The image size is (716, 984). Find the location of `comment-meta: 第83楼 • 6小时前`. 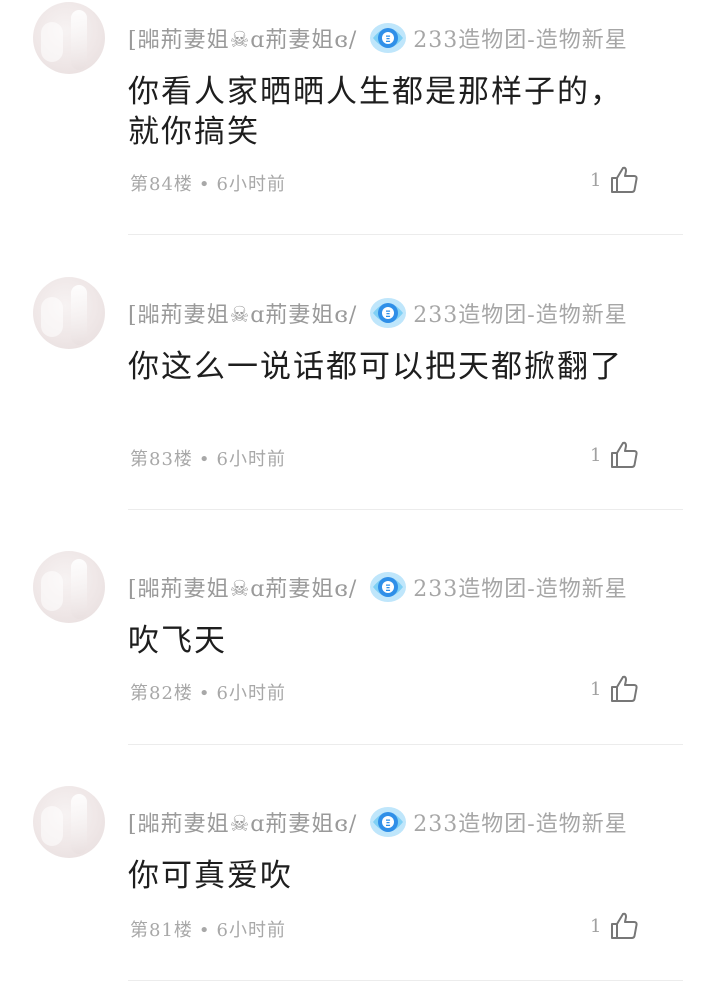

comment-meta: 第83楼 • 6小时前 is located at coordinates (208, 458).